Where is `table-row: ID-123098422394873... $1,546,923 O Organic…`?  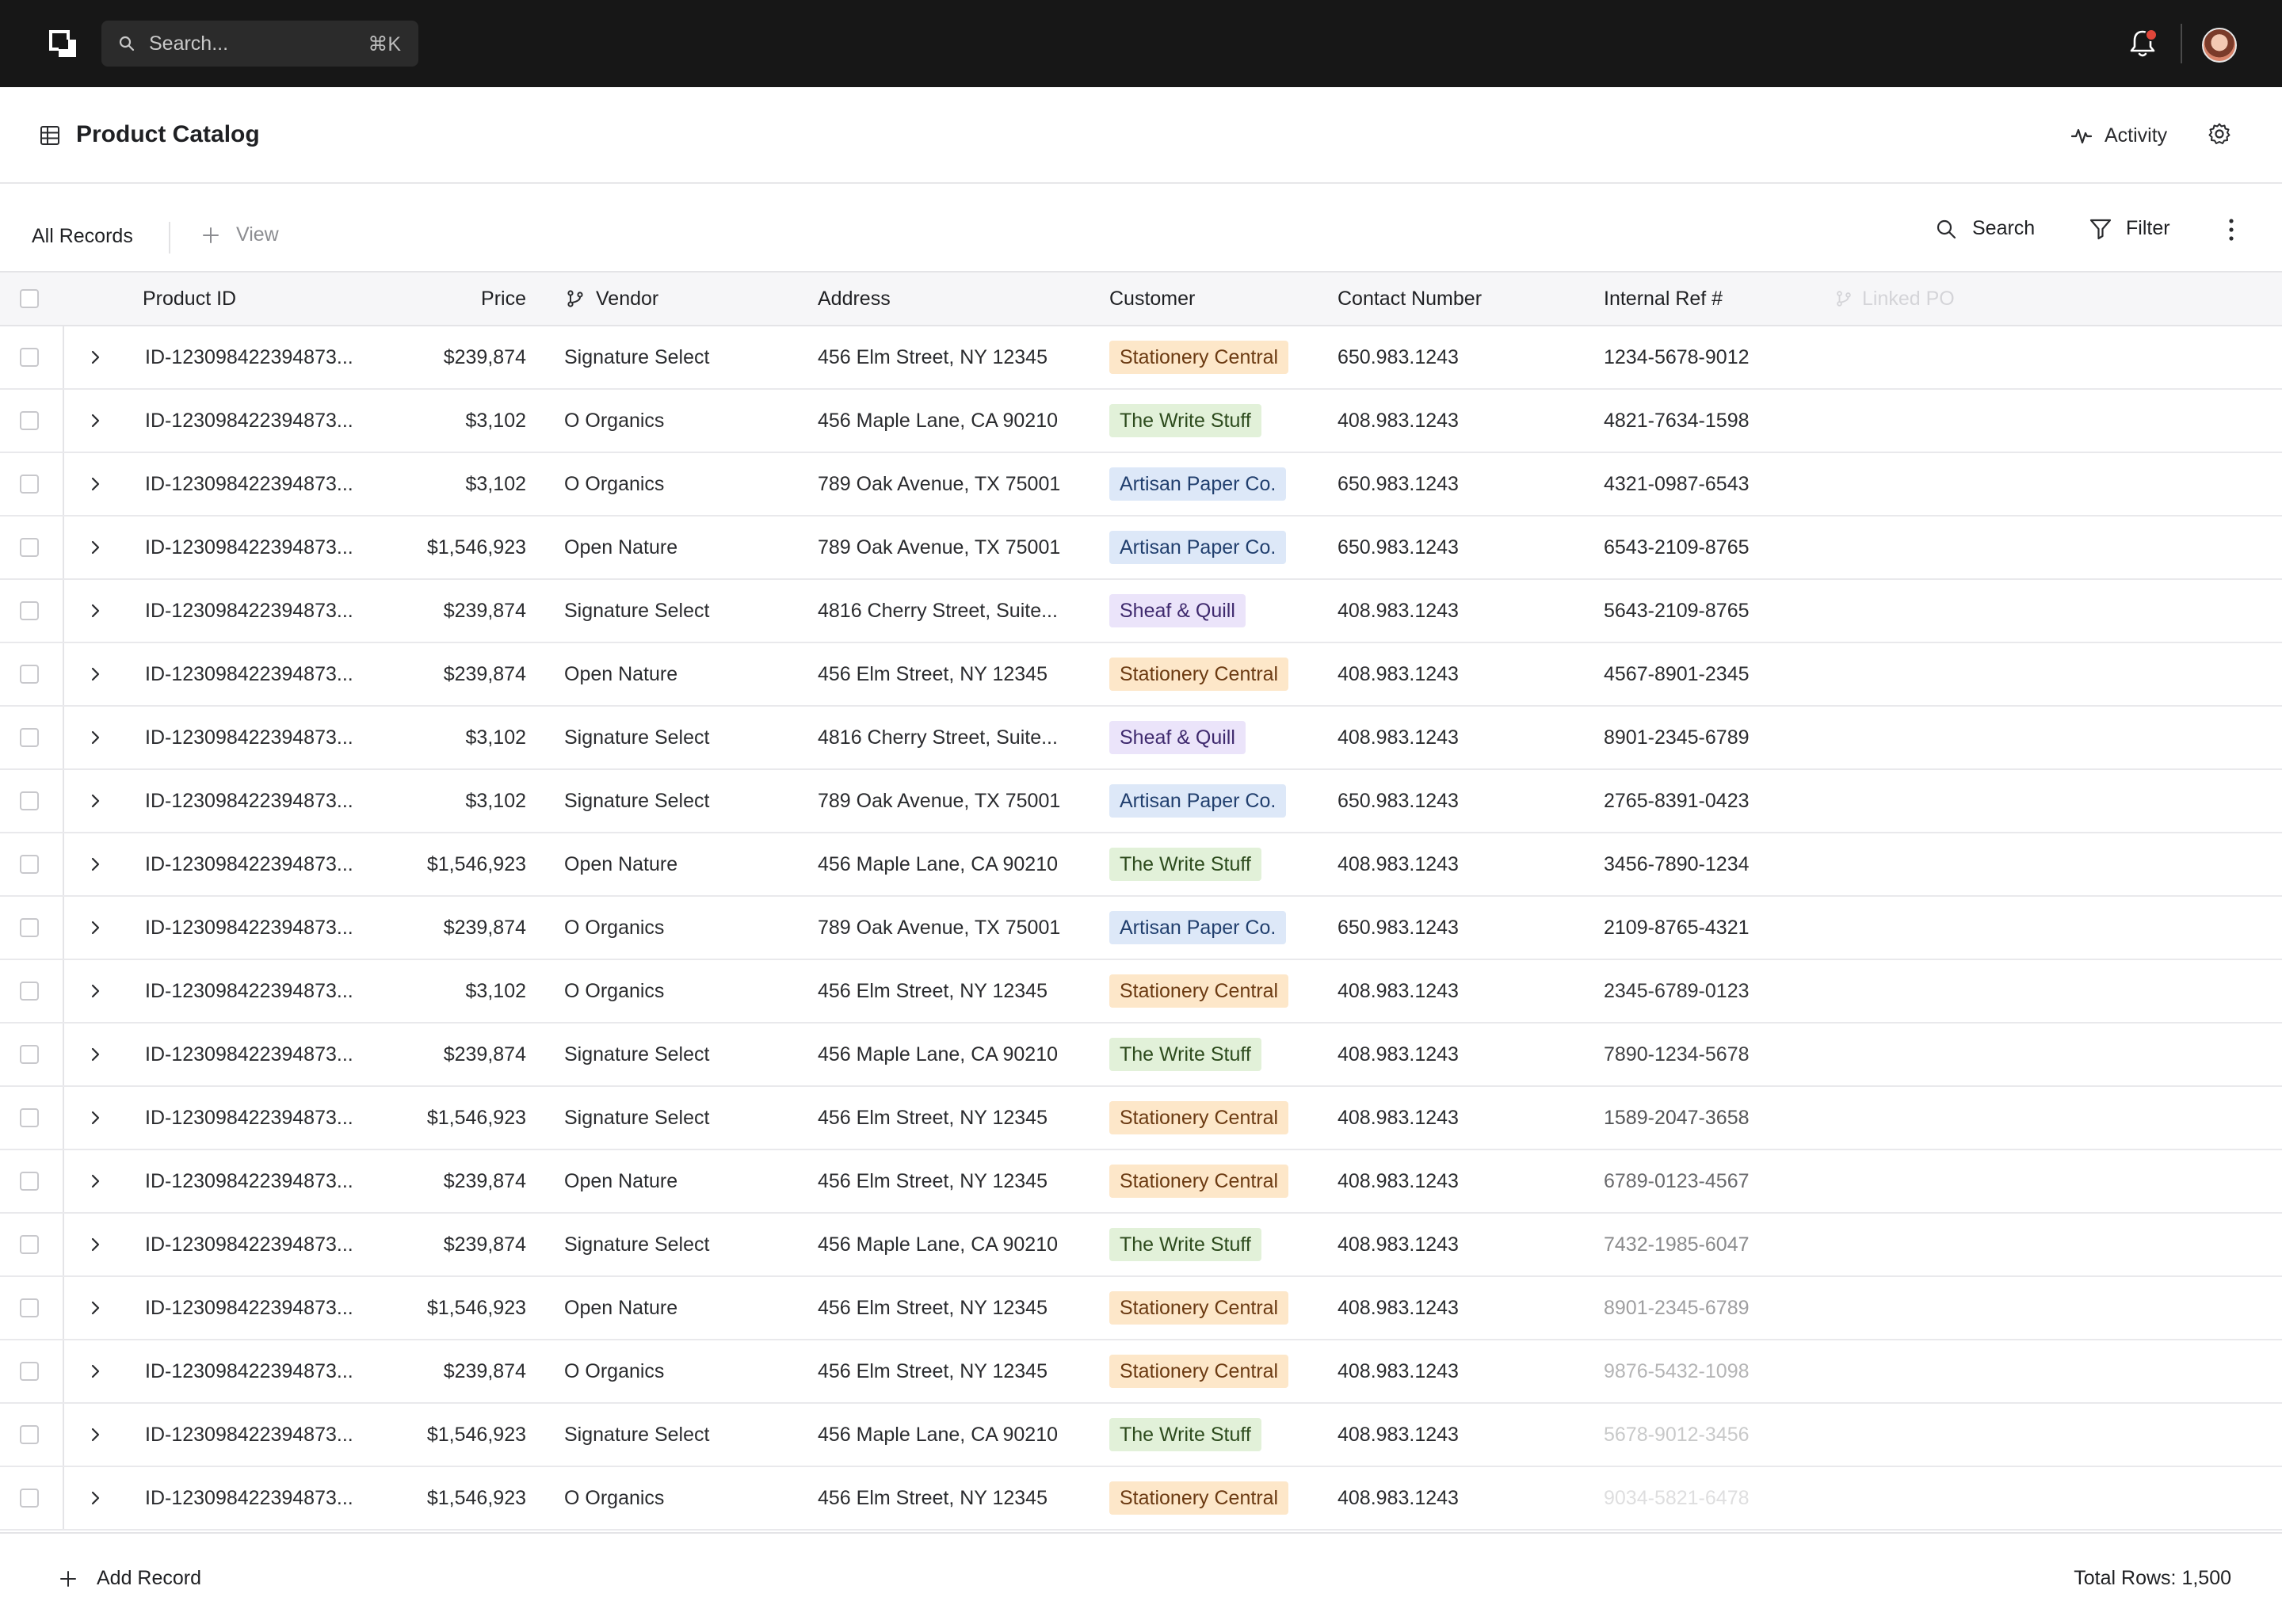
table-row: ID-123098422394873... $1,546,923 O Organic… is located at coordinates (1141, 1499).